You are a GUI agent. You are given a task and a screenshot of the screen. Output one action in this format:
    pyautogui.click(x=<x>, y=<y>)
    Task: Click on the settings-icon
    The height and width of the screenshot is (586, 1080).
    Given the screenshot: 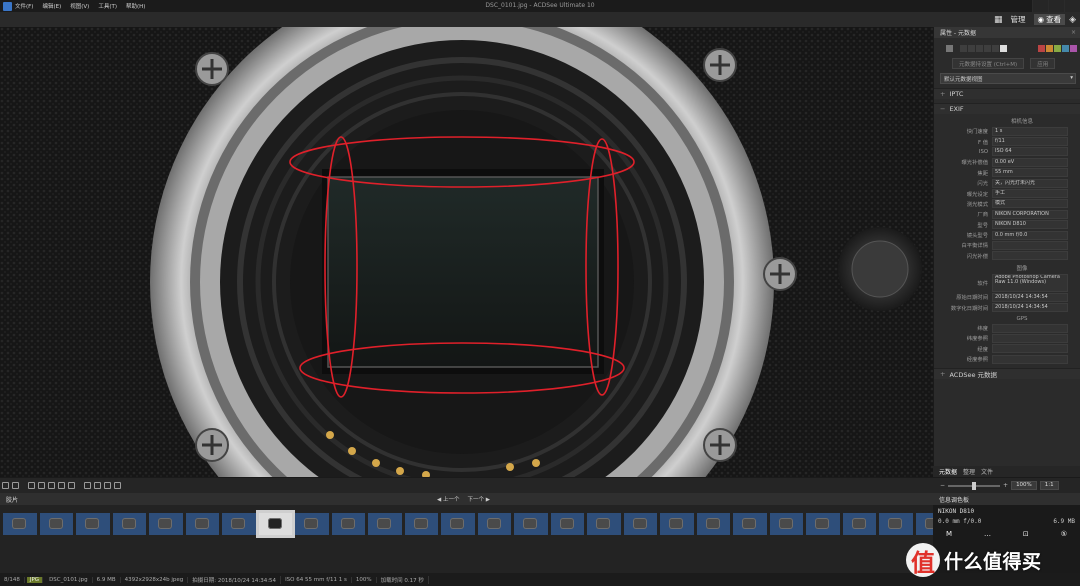 What is the action you would take?
    pyautogui.click(x=117, y=485)
    